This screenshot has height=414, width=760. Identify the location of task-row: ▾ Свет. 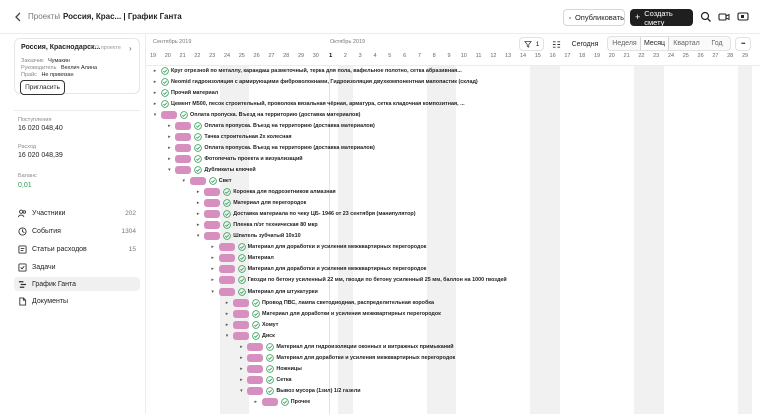
(206, 181).